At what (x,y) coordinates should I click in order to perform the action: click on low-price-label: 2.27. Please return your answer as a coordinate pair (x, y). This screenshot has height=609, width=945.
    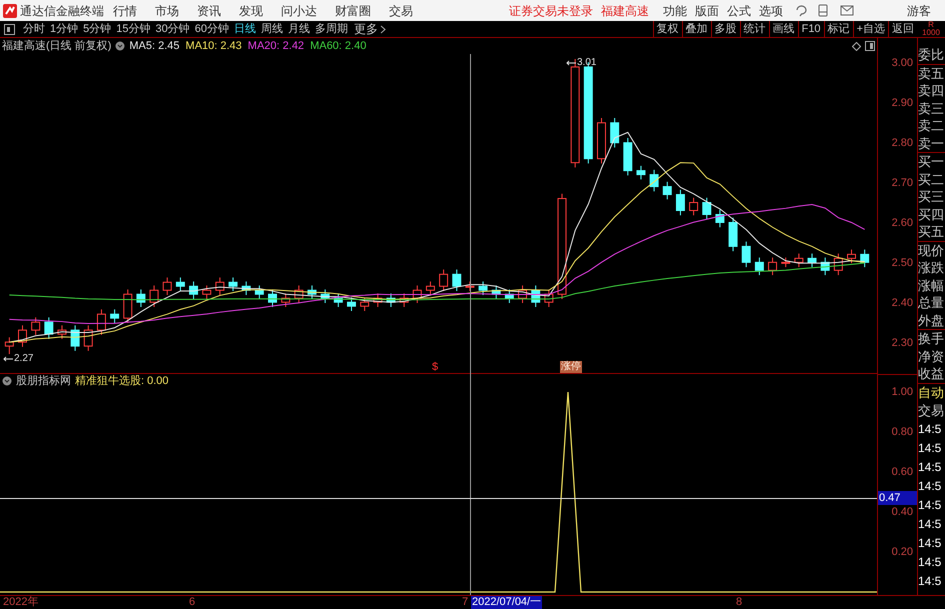
    Looking at the image, I should click on (24, 359).